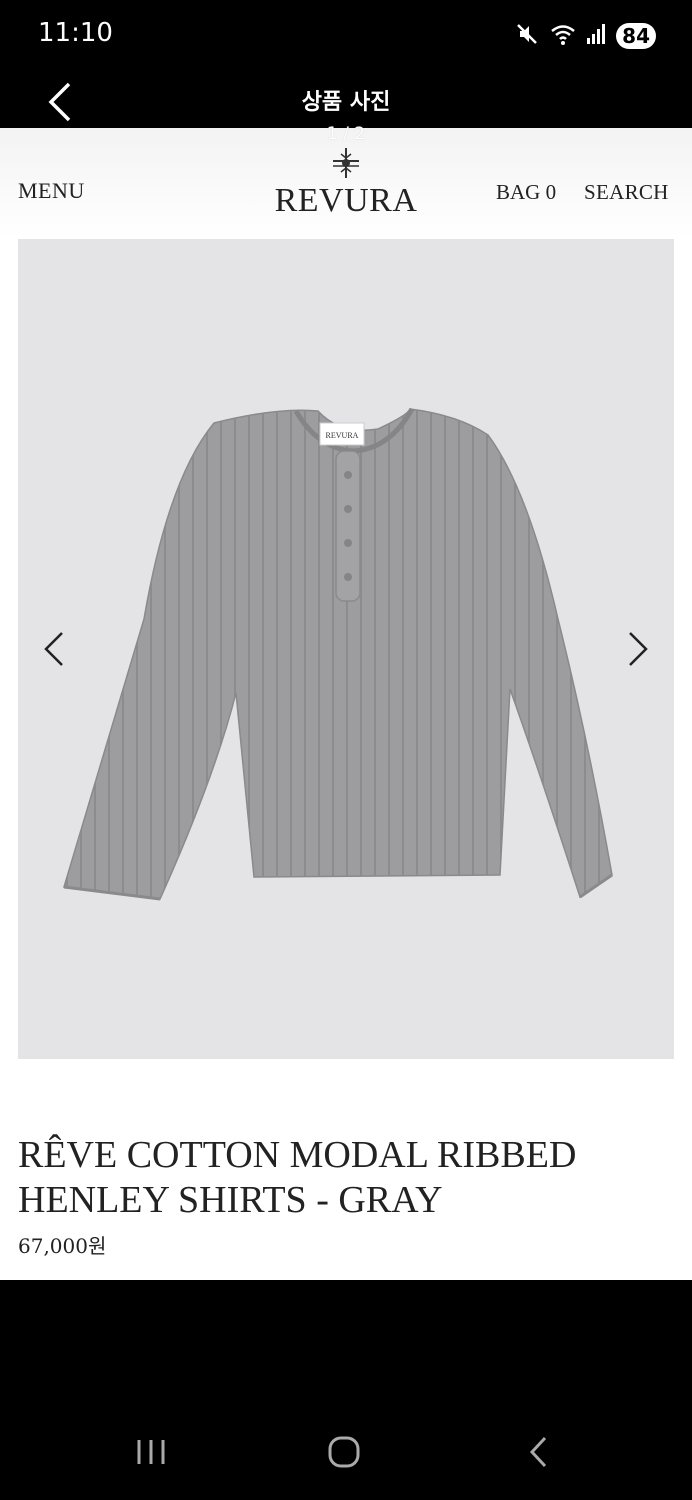 The image size is (692, 1500). I want to click on chevron-right-icon, so click(638, 649).